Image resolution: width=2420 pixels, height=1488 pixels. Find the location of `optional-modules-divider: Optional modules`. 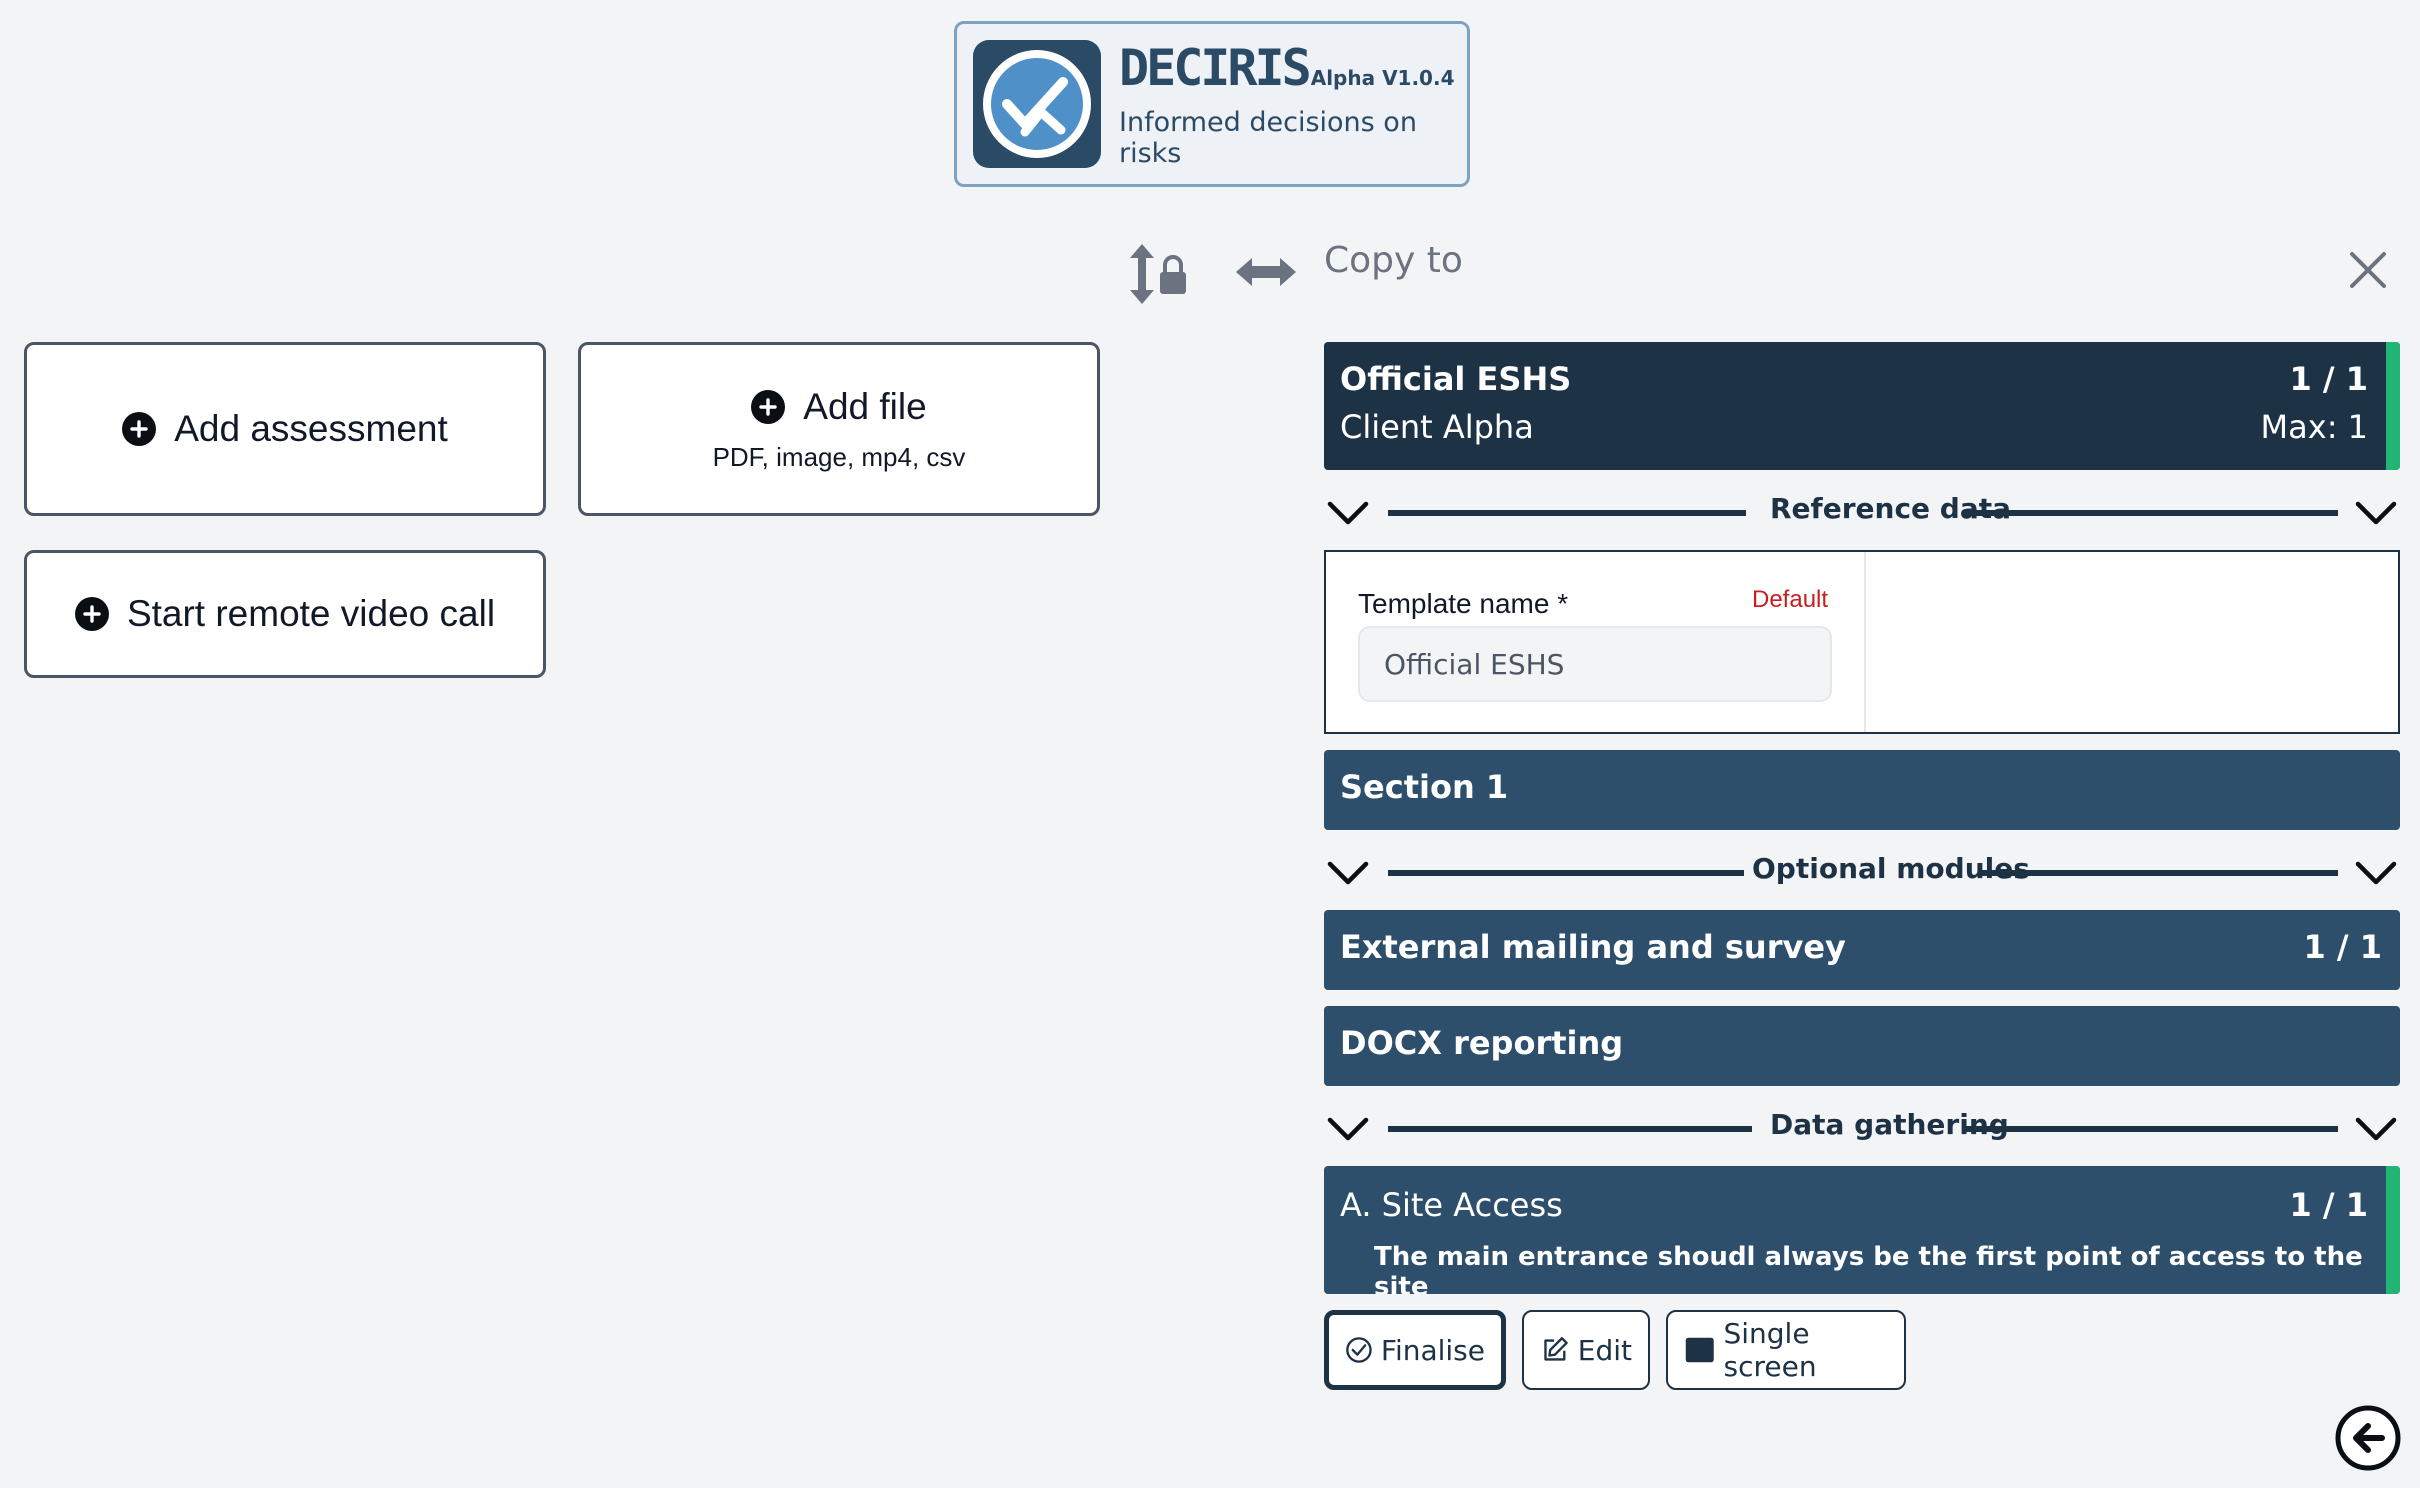

optional-modules-divider: Optional modules is located at coordinates (1862, 872).